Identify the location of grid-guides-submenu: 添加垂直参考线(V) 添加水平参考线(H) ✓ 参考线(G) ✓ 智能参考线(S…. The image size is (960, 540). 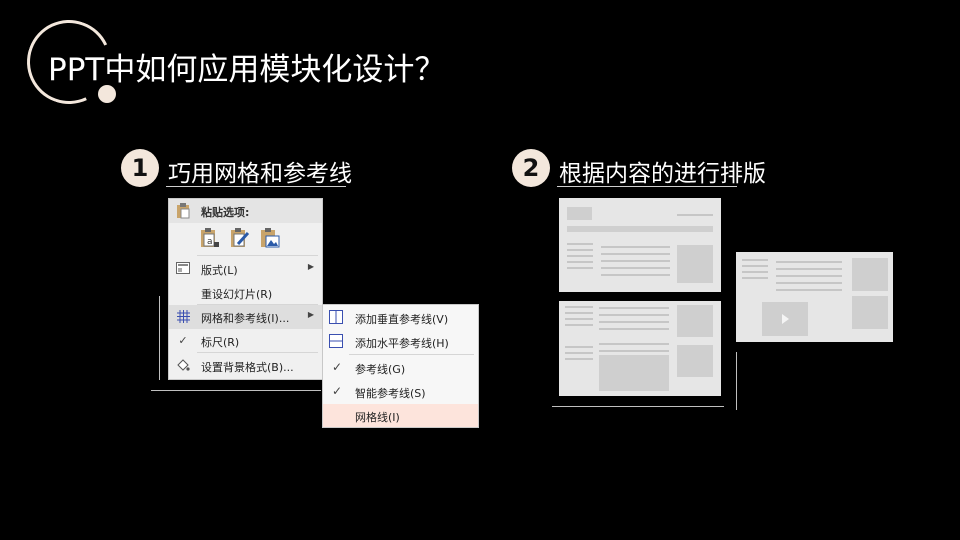
(400, 366).